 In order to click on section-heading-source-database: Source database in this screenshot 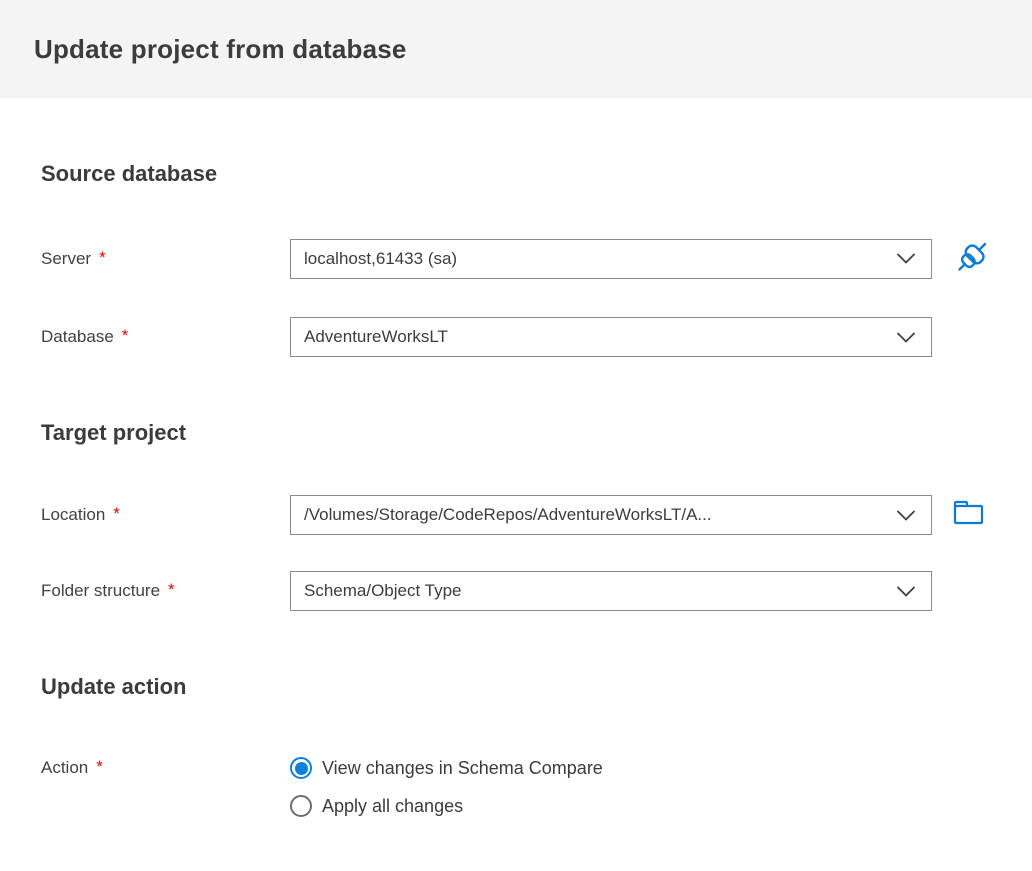, I will do `click(129, 173)`.